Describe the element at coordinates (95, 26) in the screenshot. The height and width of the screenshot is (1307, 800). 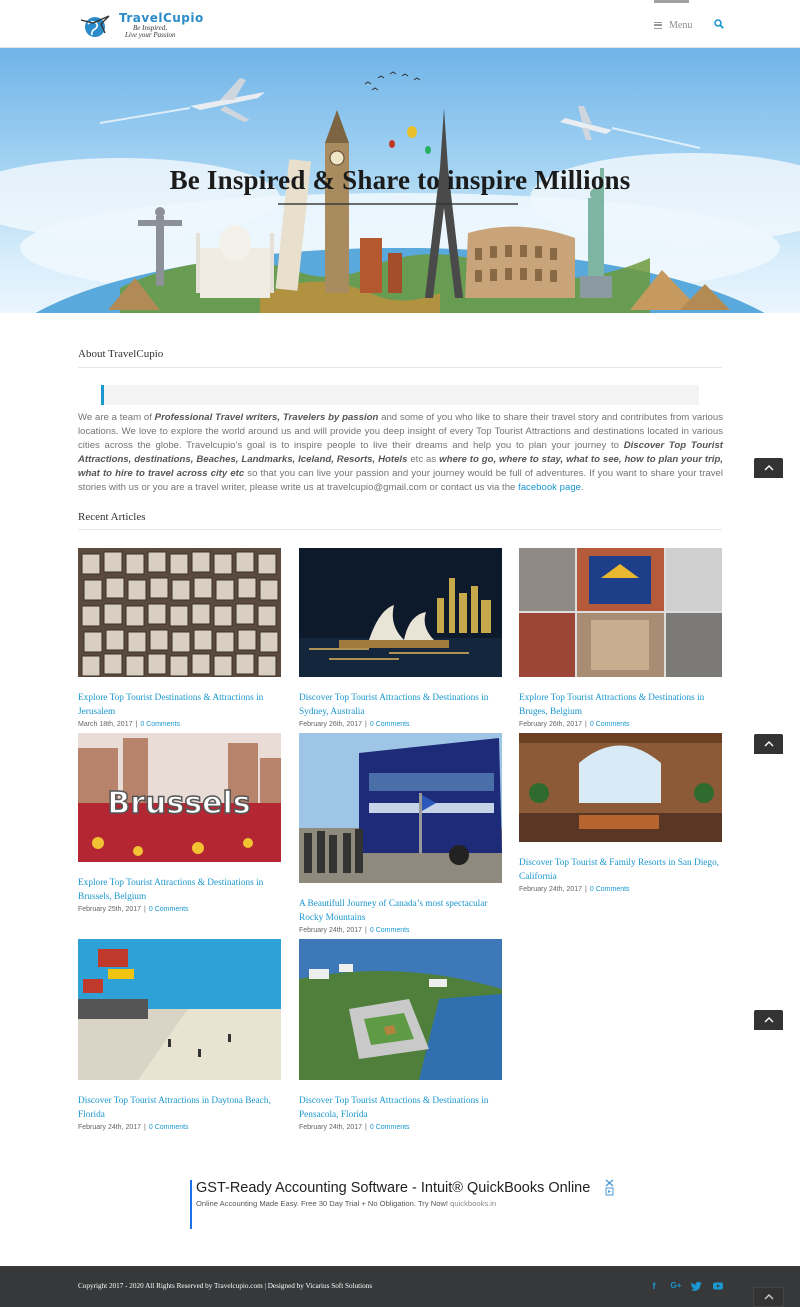
I see `globe-logo-icon` at that location.